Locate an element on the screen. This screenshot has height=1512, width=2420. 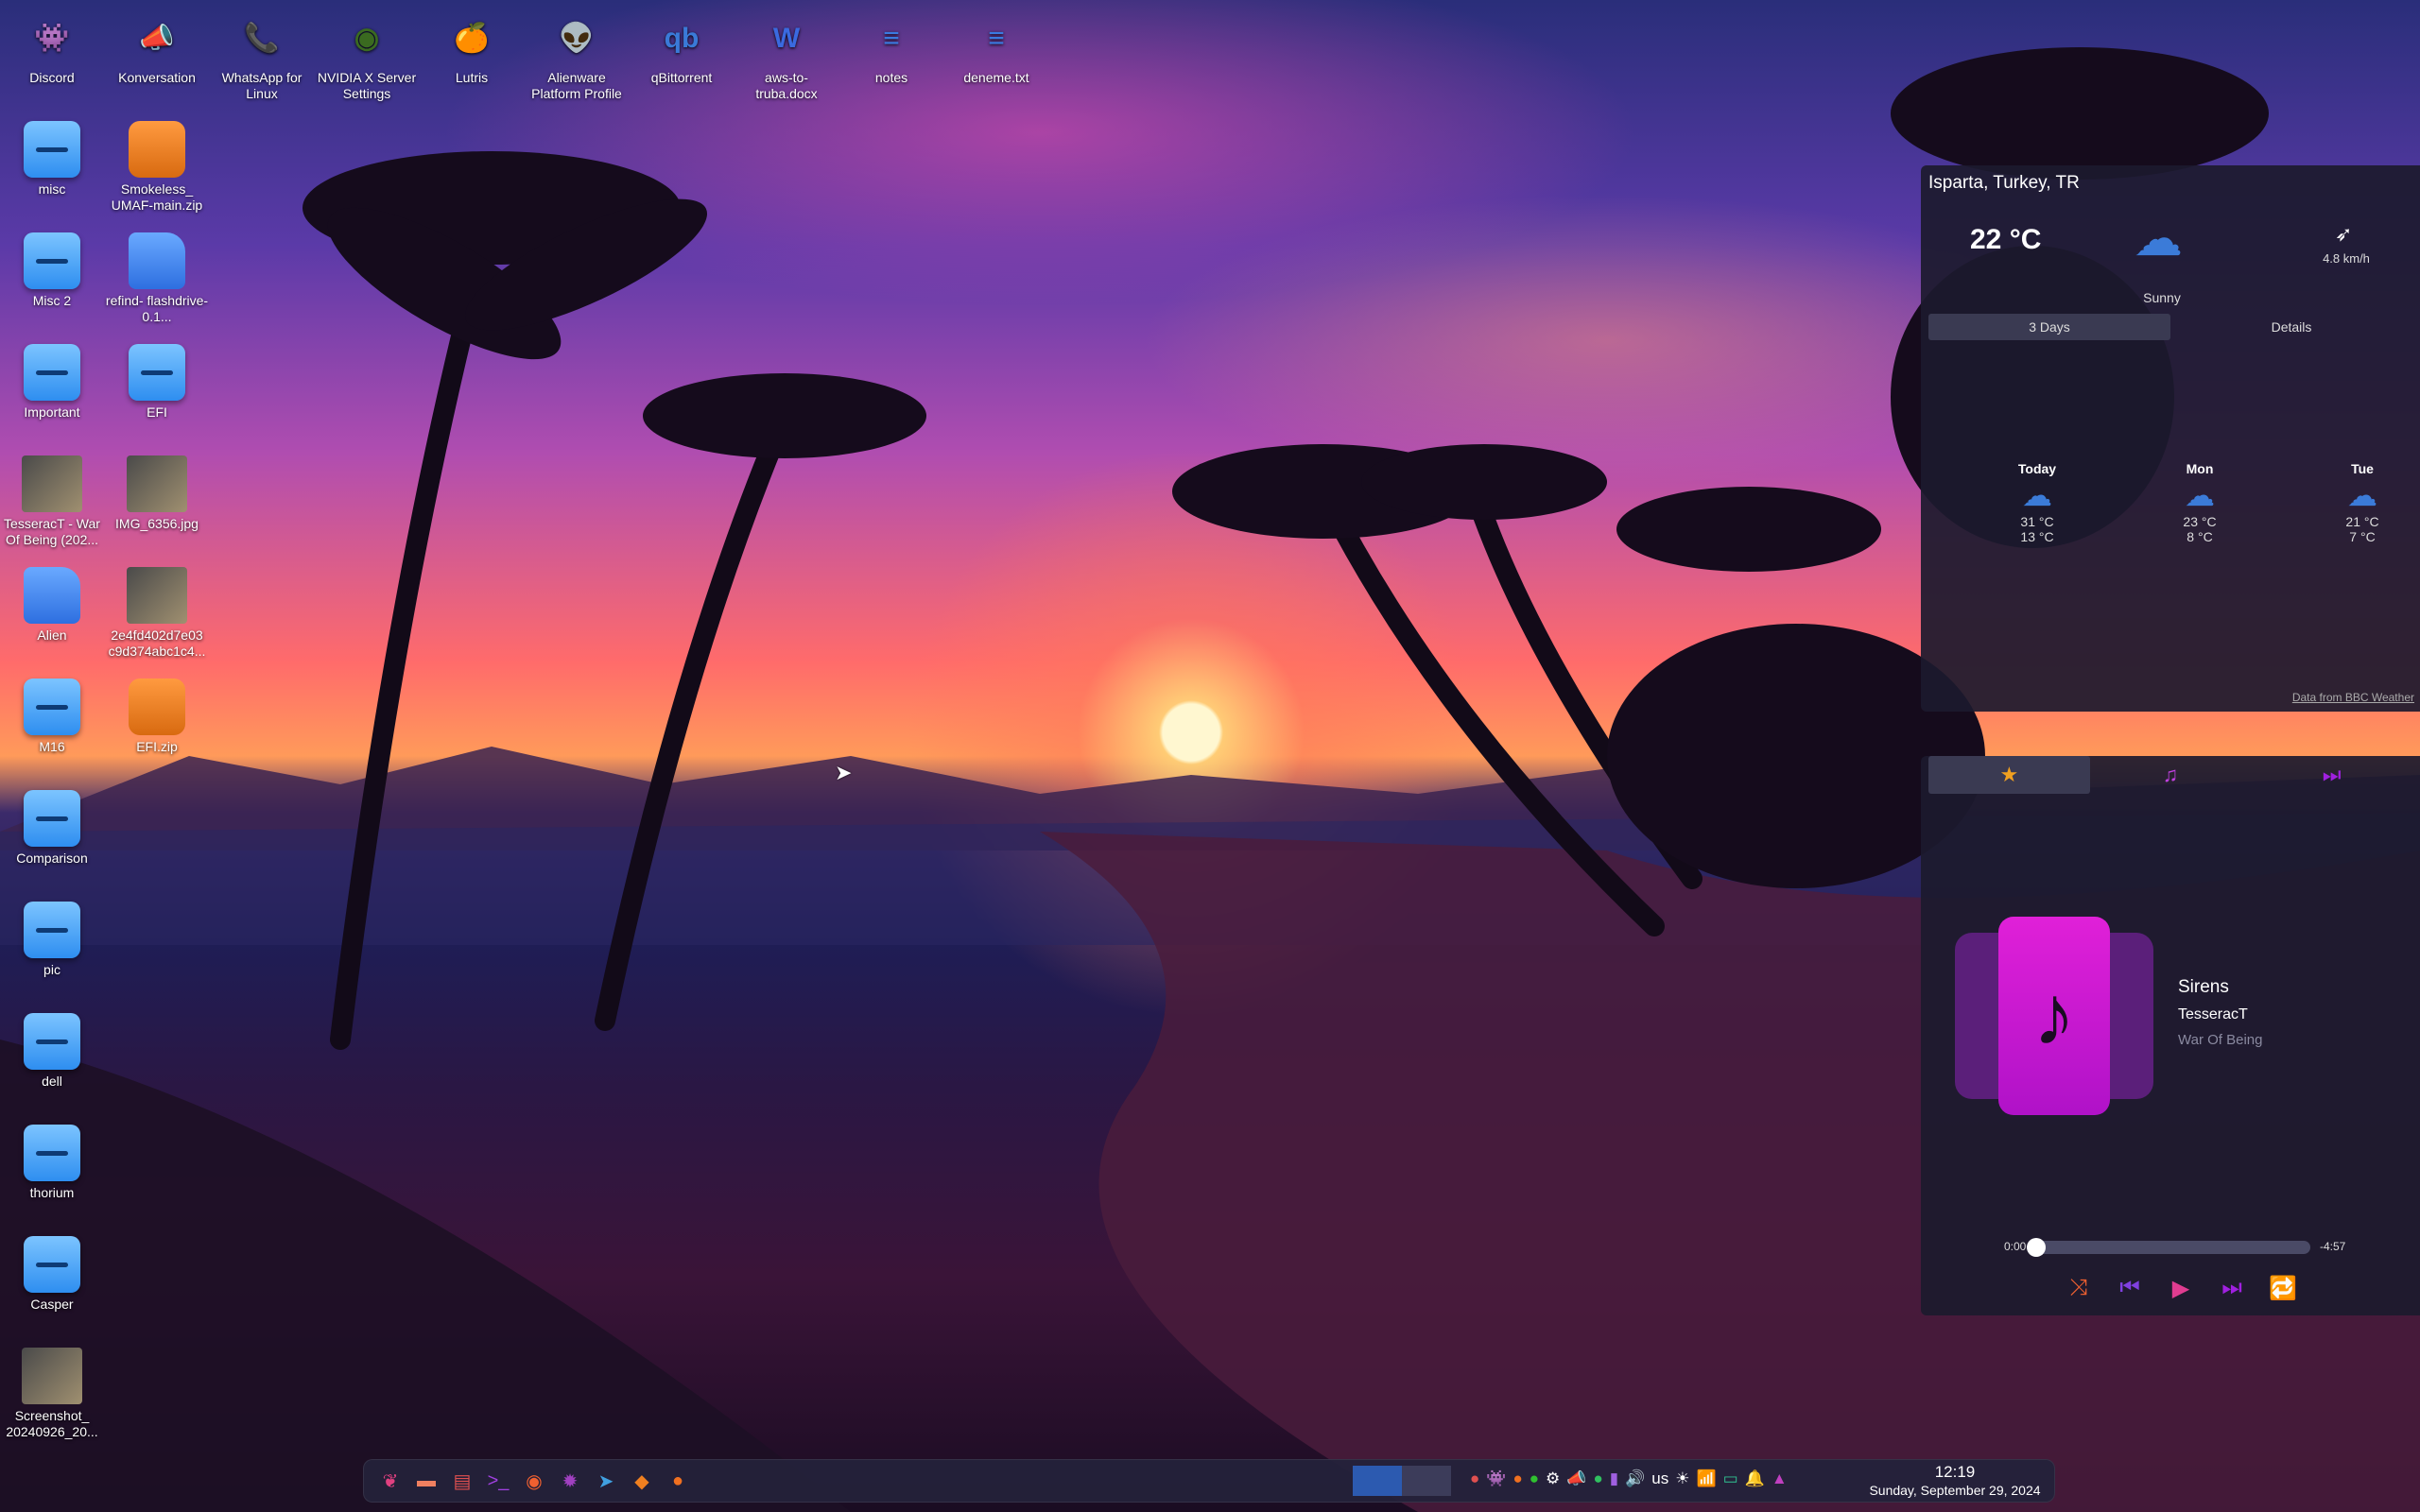
weather-credit-link: Data from BBC Weather is located at coordinates (2353, 697).